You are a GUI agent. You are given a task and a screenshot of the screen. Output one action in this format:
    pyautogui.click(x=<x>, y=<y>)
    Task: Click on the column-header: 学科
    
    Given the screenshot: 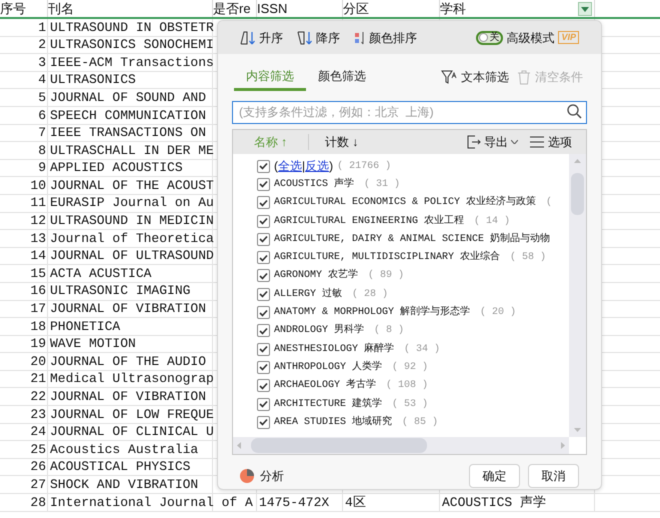 What is the action you would take?
    pyautogui.click(x=453, y=9)
    